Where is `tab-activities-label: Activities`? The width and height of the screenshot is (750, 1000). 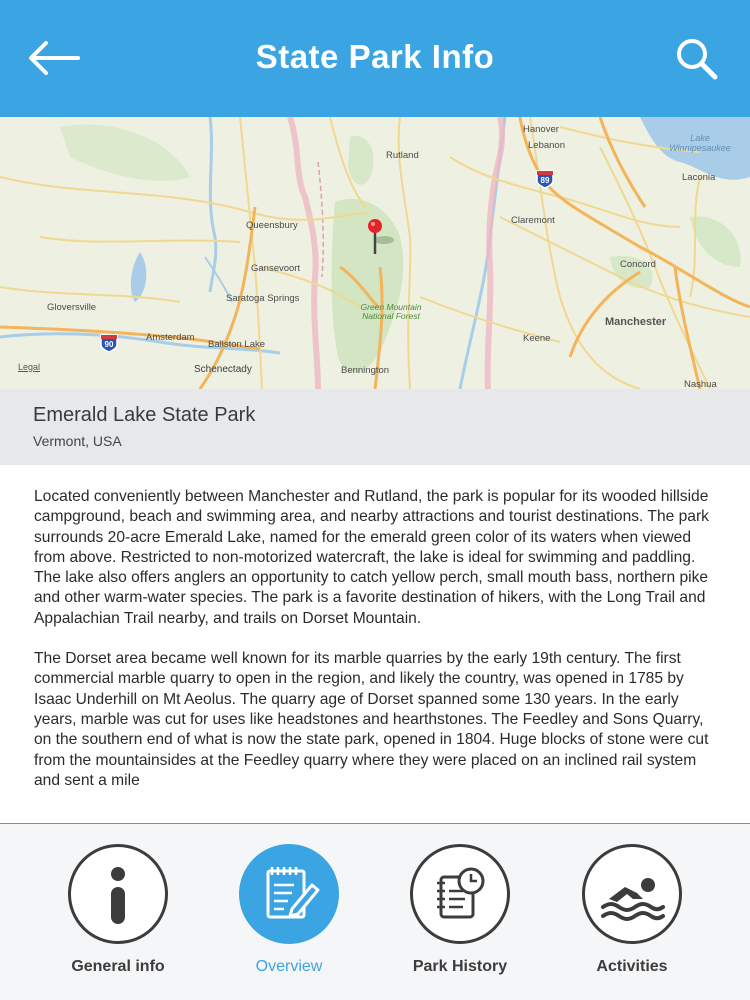
tab-activities-label: Activities is located at coordinates (632, 966).